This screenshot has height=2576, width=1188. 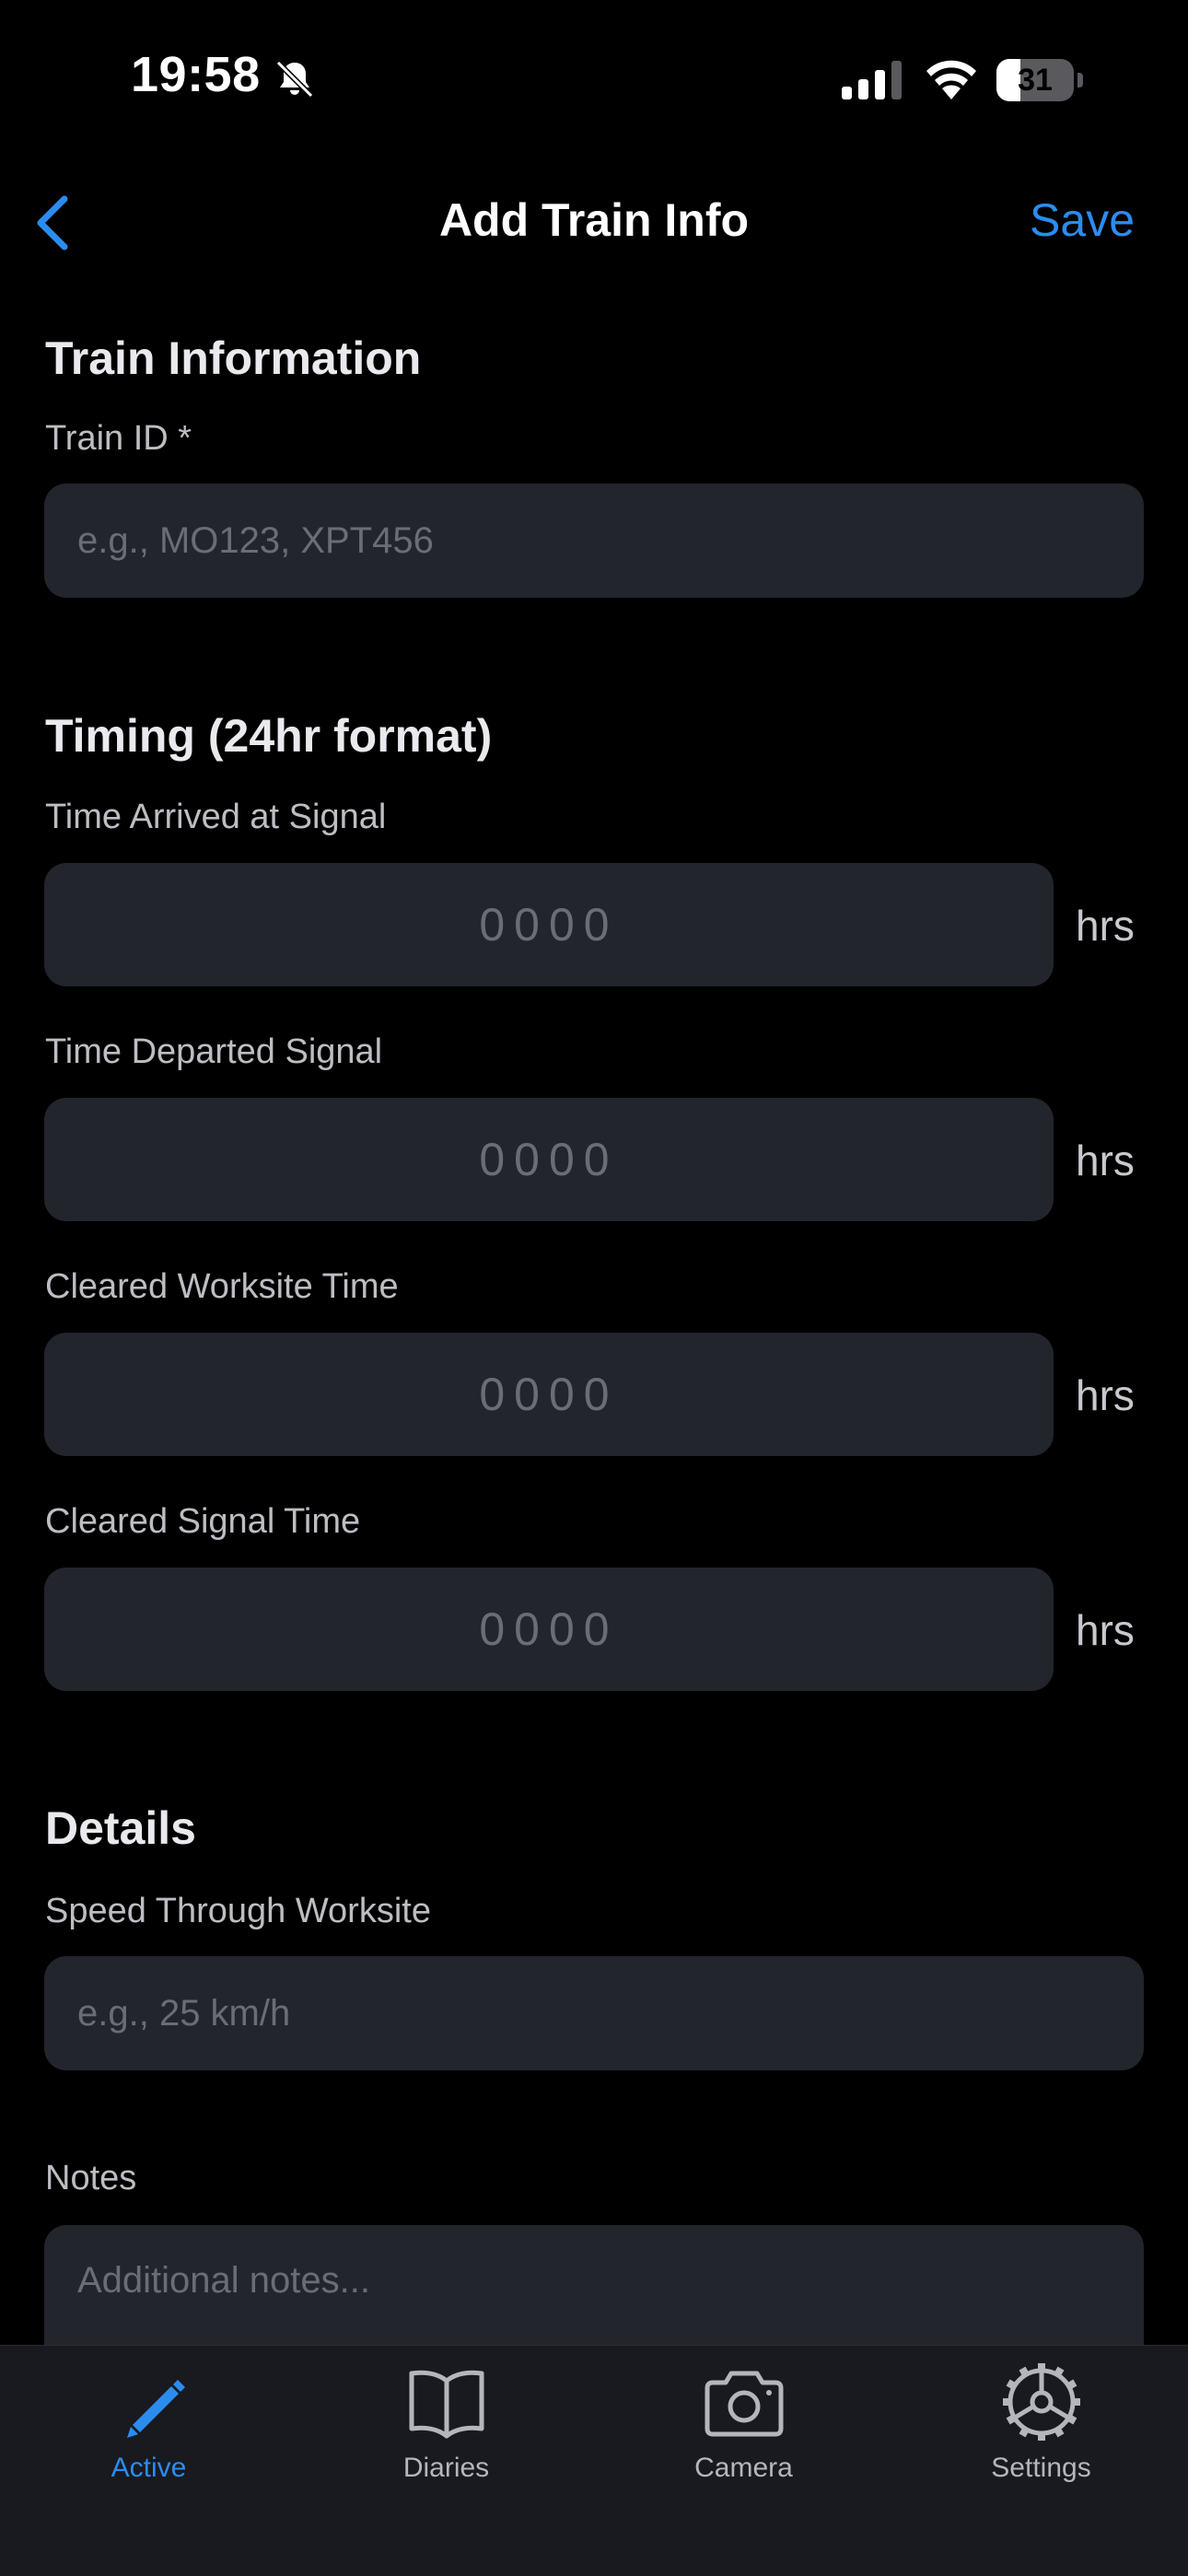 What do you see at coordinates (594, 541) in the screenshot?
I see `train-id-input: e.g., MO123, XPT456` at bounding box center [594, 541].